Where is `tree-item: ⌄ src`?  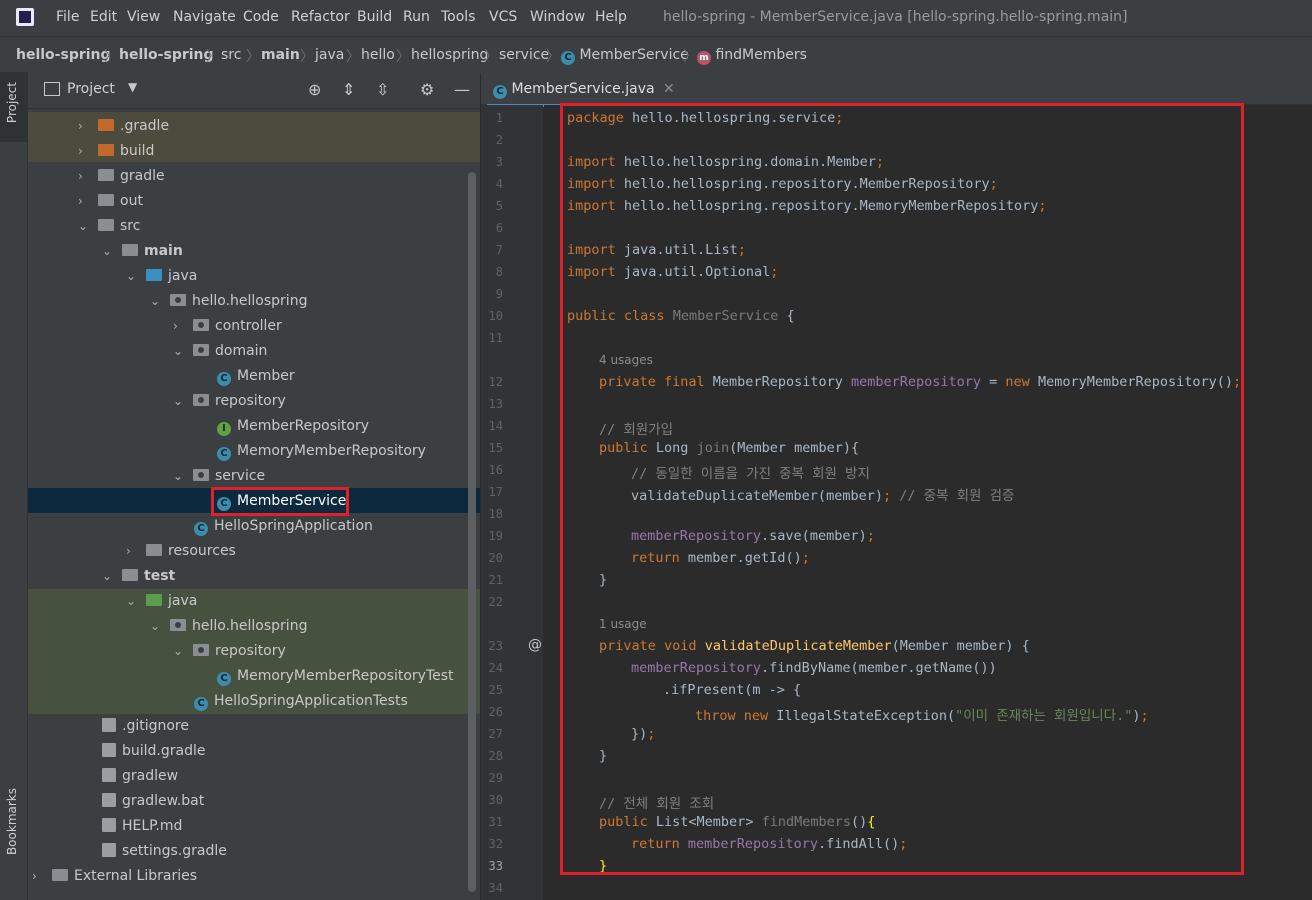 tree-item: ⌄ src is located at coordinates (254, 226).